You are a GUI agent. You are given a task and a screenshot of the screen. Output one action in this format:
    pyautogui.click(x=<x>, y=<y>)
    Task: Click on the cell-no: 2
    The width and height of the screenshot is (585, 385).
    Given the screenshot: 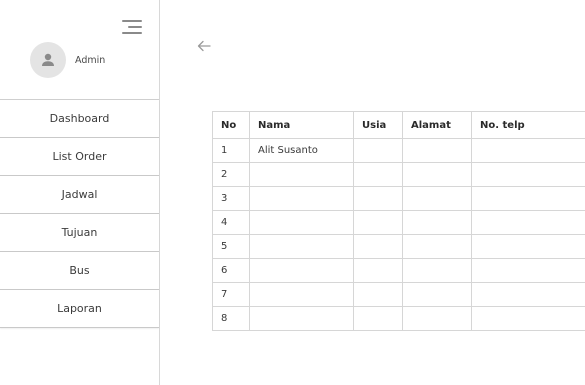 What is the action you would take?
    pyautogui.click(x=231, y=174)
    